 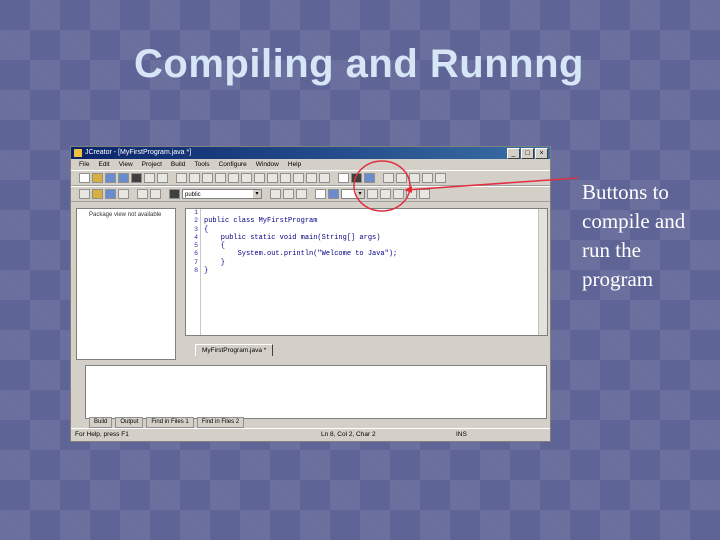 I want to click on replace-icon, so click(x=298, y=178).